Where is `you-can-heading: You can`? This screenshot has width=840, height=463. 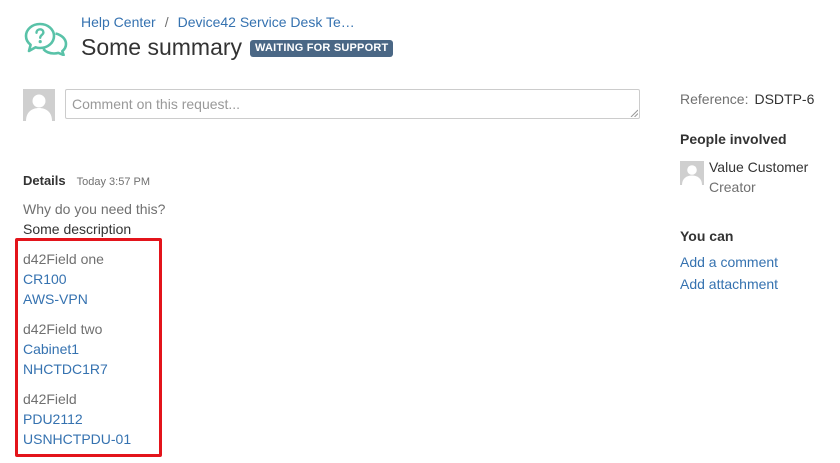 you-can-heading: You can is located at coordinates (707, 236).